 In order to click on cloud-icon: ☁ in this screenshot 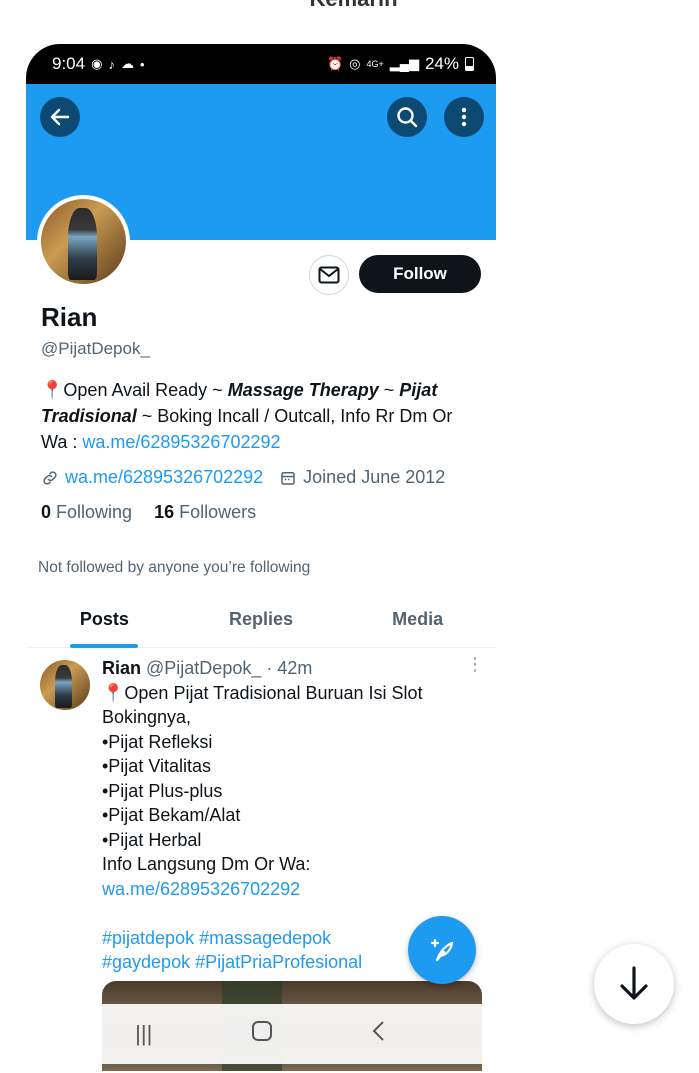, I will do `click(127, 63)`.